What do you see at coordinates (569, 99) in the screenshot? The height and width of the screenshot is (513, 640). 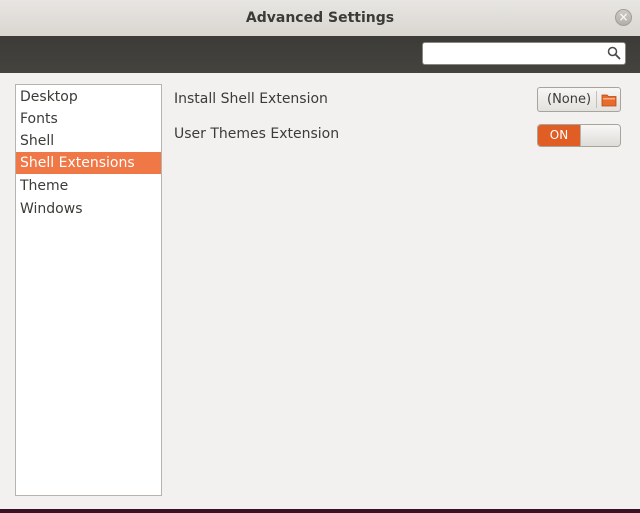 I see `file-button-label: (None)` at bounding box center [569, 99].